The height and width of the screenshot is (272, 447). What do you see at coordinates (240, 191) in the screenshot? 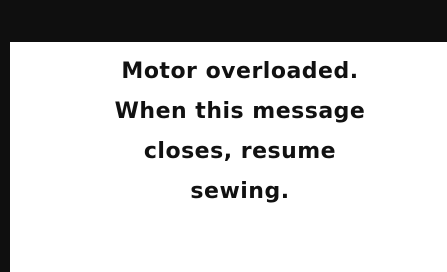
I see `message-line-4: sewing.` at bounding box center [240, 191].